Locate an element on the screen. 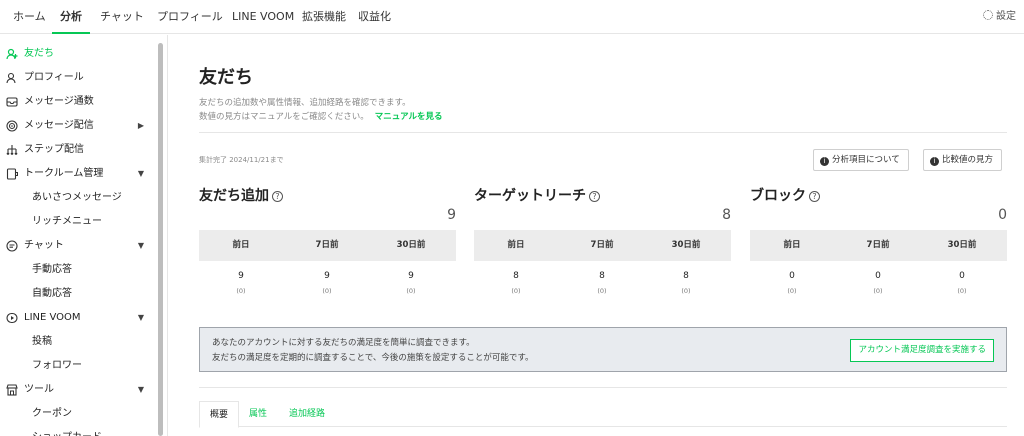 The height and width of the screenshot is (436, 1024). page-title: 友だち is located at coordinates (226, 77).